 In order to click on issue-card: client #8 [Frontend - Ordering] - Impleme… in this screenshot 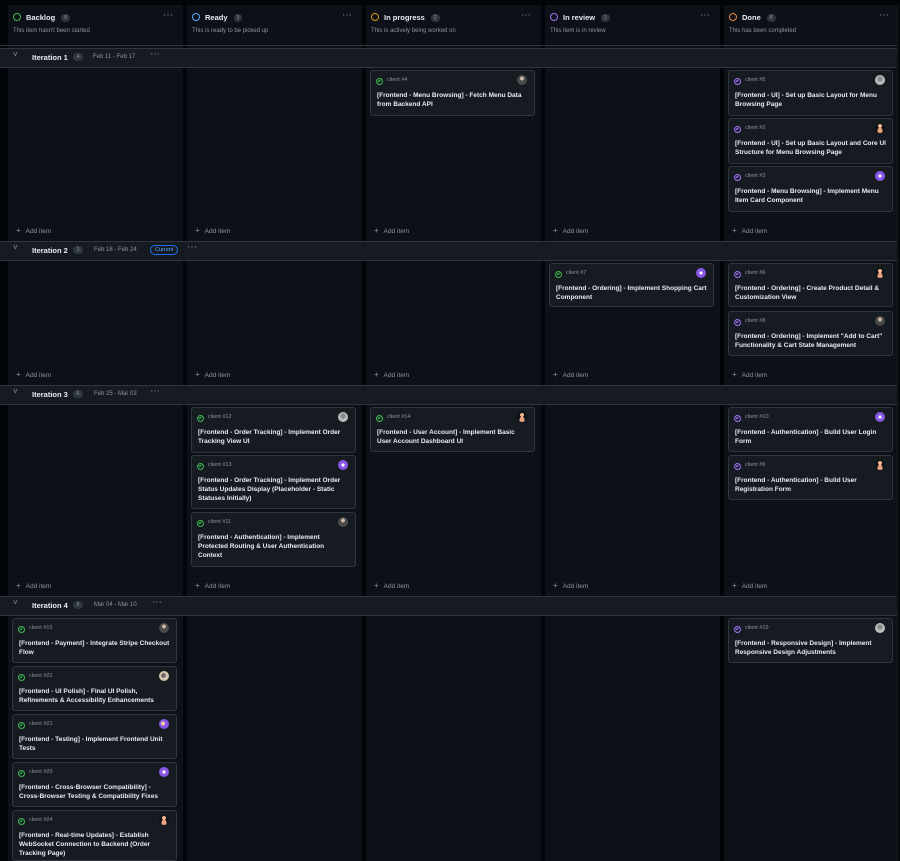, I will do `click(810, 333)`.